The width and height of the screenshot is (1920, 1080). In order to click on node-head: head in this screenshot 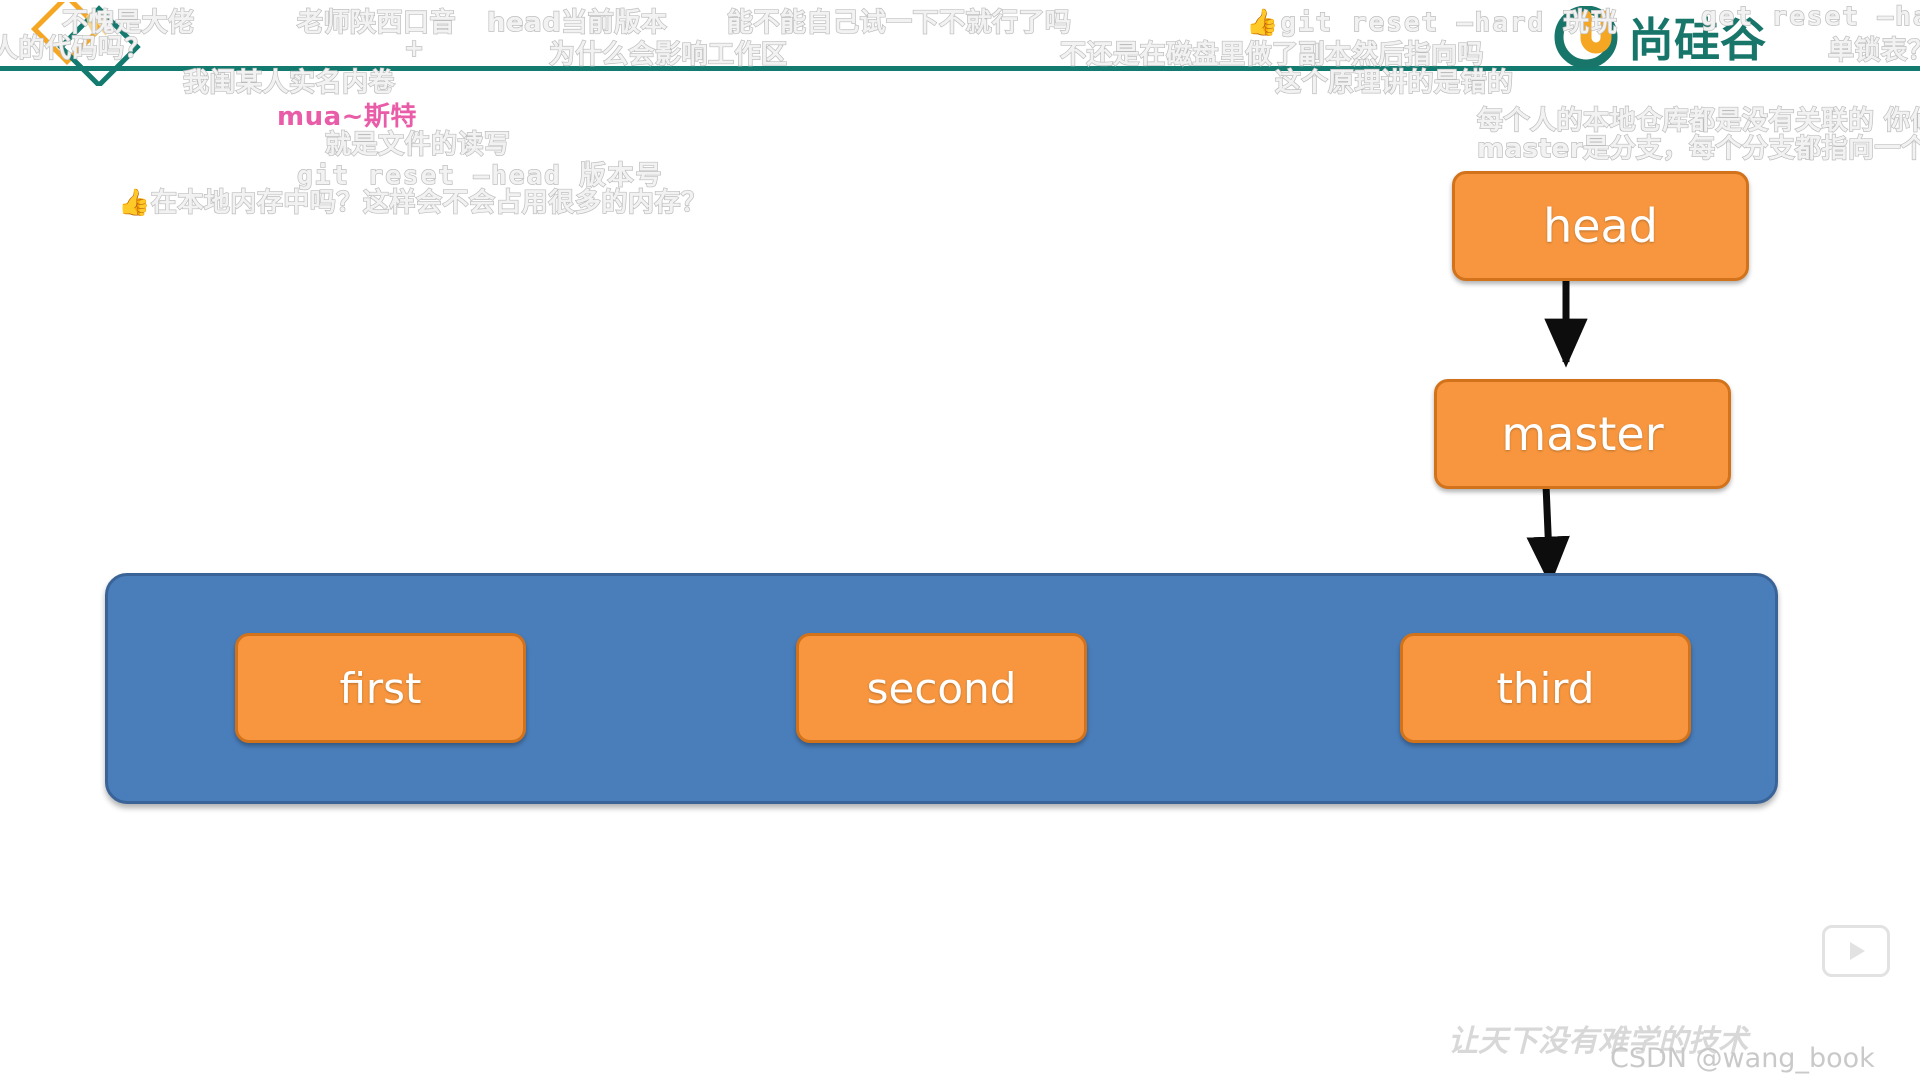, I will do `click(1600, 226)`.